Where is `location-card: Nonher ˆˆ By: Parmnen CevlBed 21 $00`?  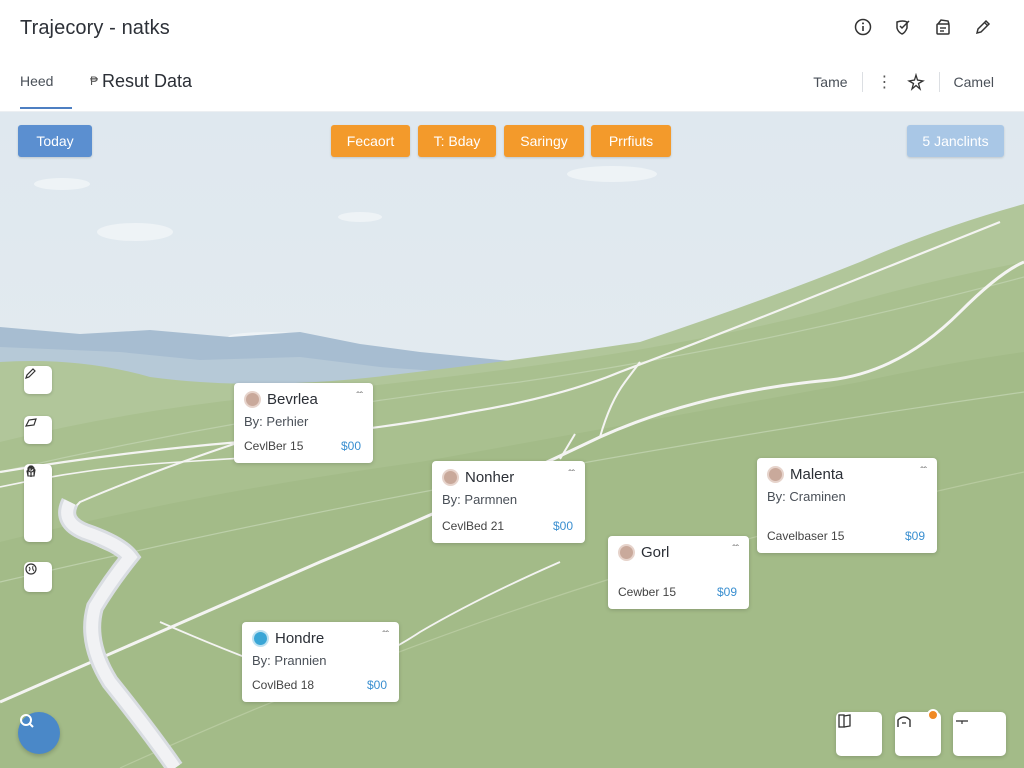 location-card: Nonher ˆˆ By: Parmnen CevlBed 21 $00 is located at coordinates (508, 502).